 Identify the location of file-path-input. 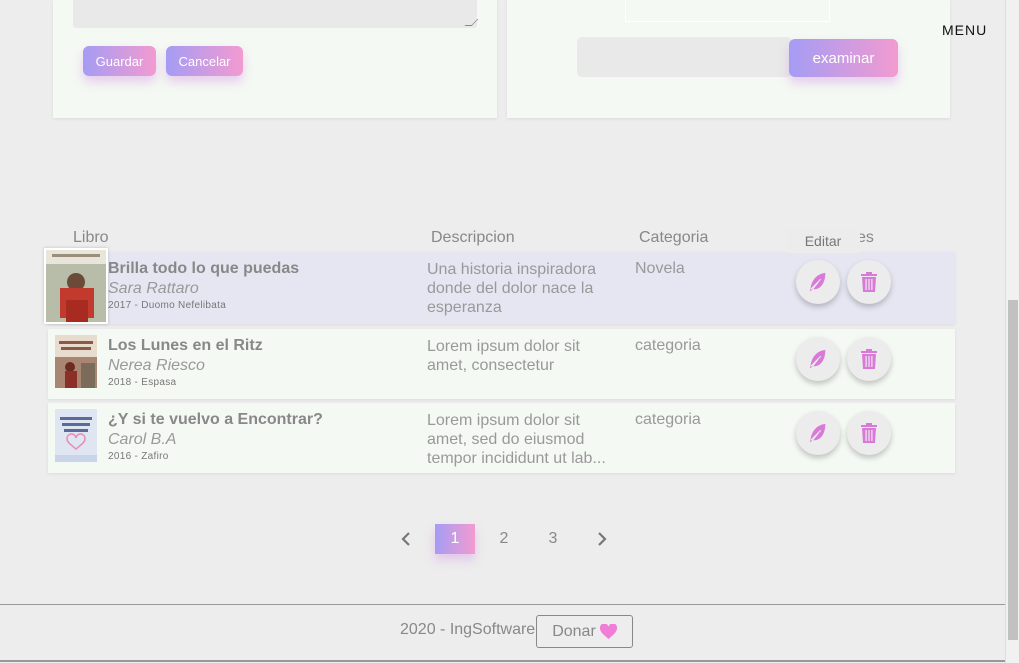
(684, 57).